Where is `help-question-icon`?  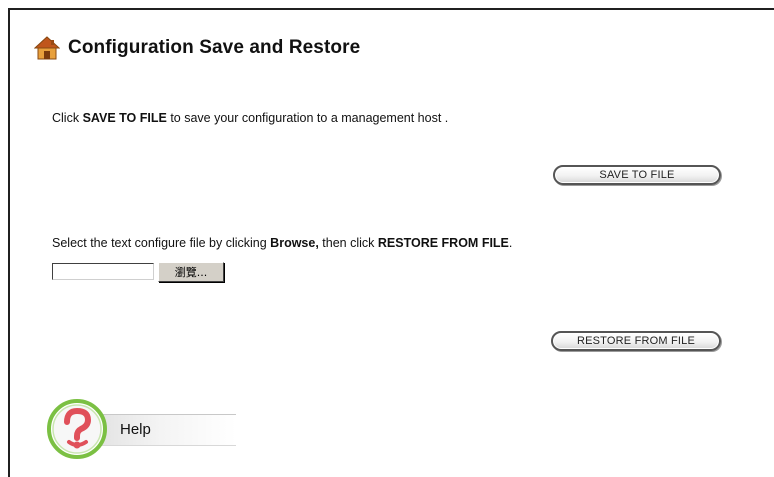
help-question-icon is located at coordinates (77, 429).